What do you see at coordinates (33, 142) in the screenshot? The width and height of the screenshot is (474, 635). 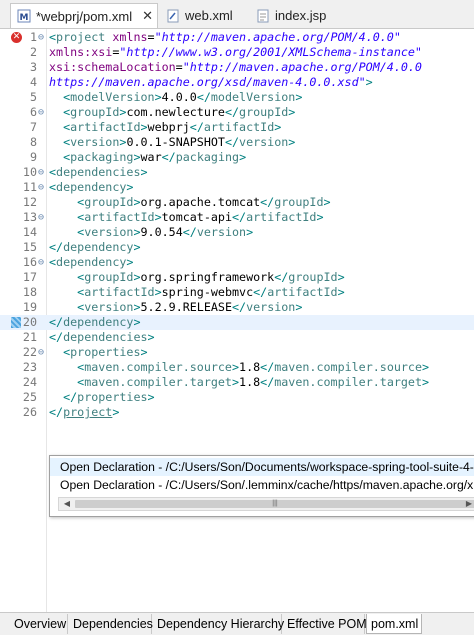 I see `line-number: 8` at bounding box center [33, 142].